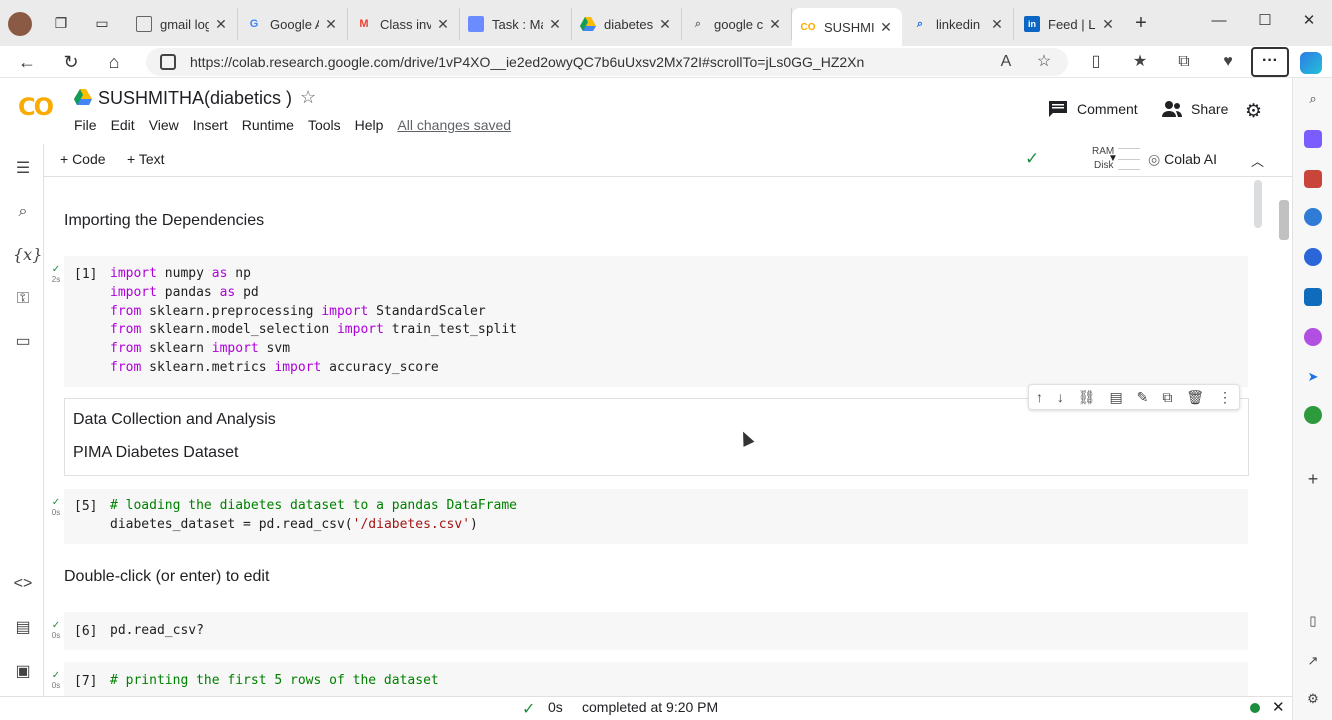 This screenshot has height=720, width=1332. Describe the element at coordinates (1006, 62) in the screenshot. I see `read-aloud-icon: A` at that location.